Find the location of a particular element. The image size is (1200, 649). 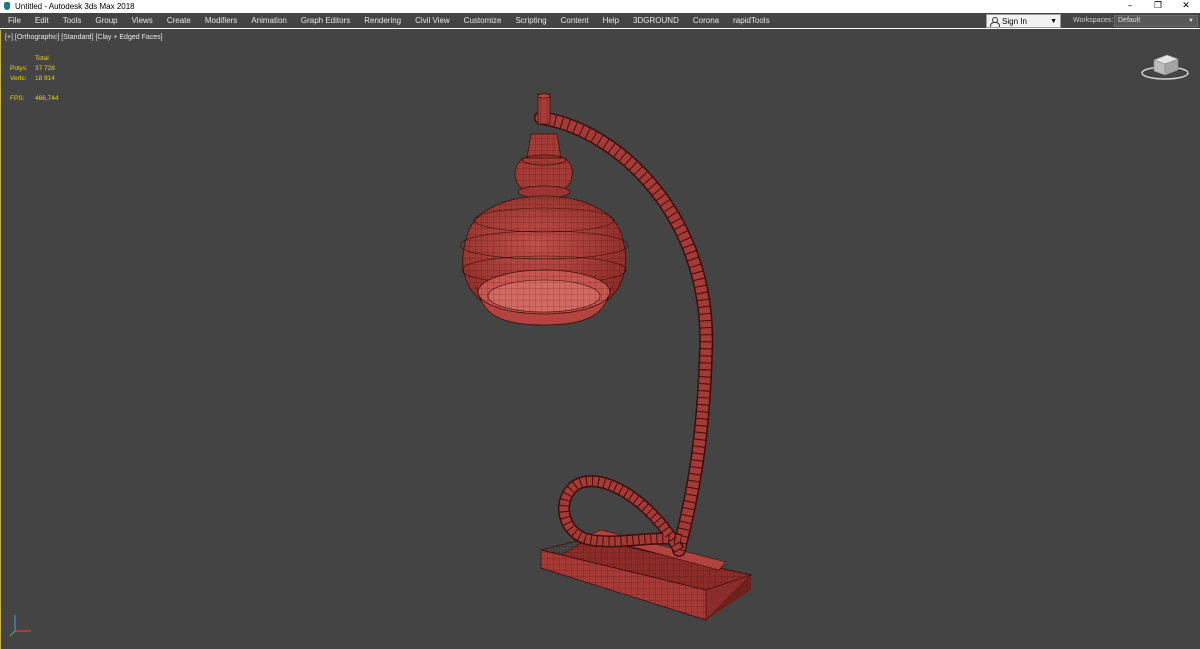

sign-in-dropdown: Sign In ▼ is located at coordinates (1023, 21).